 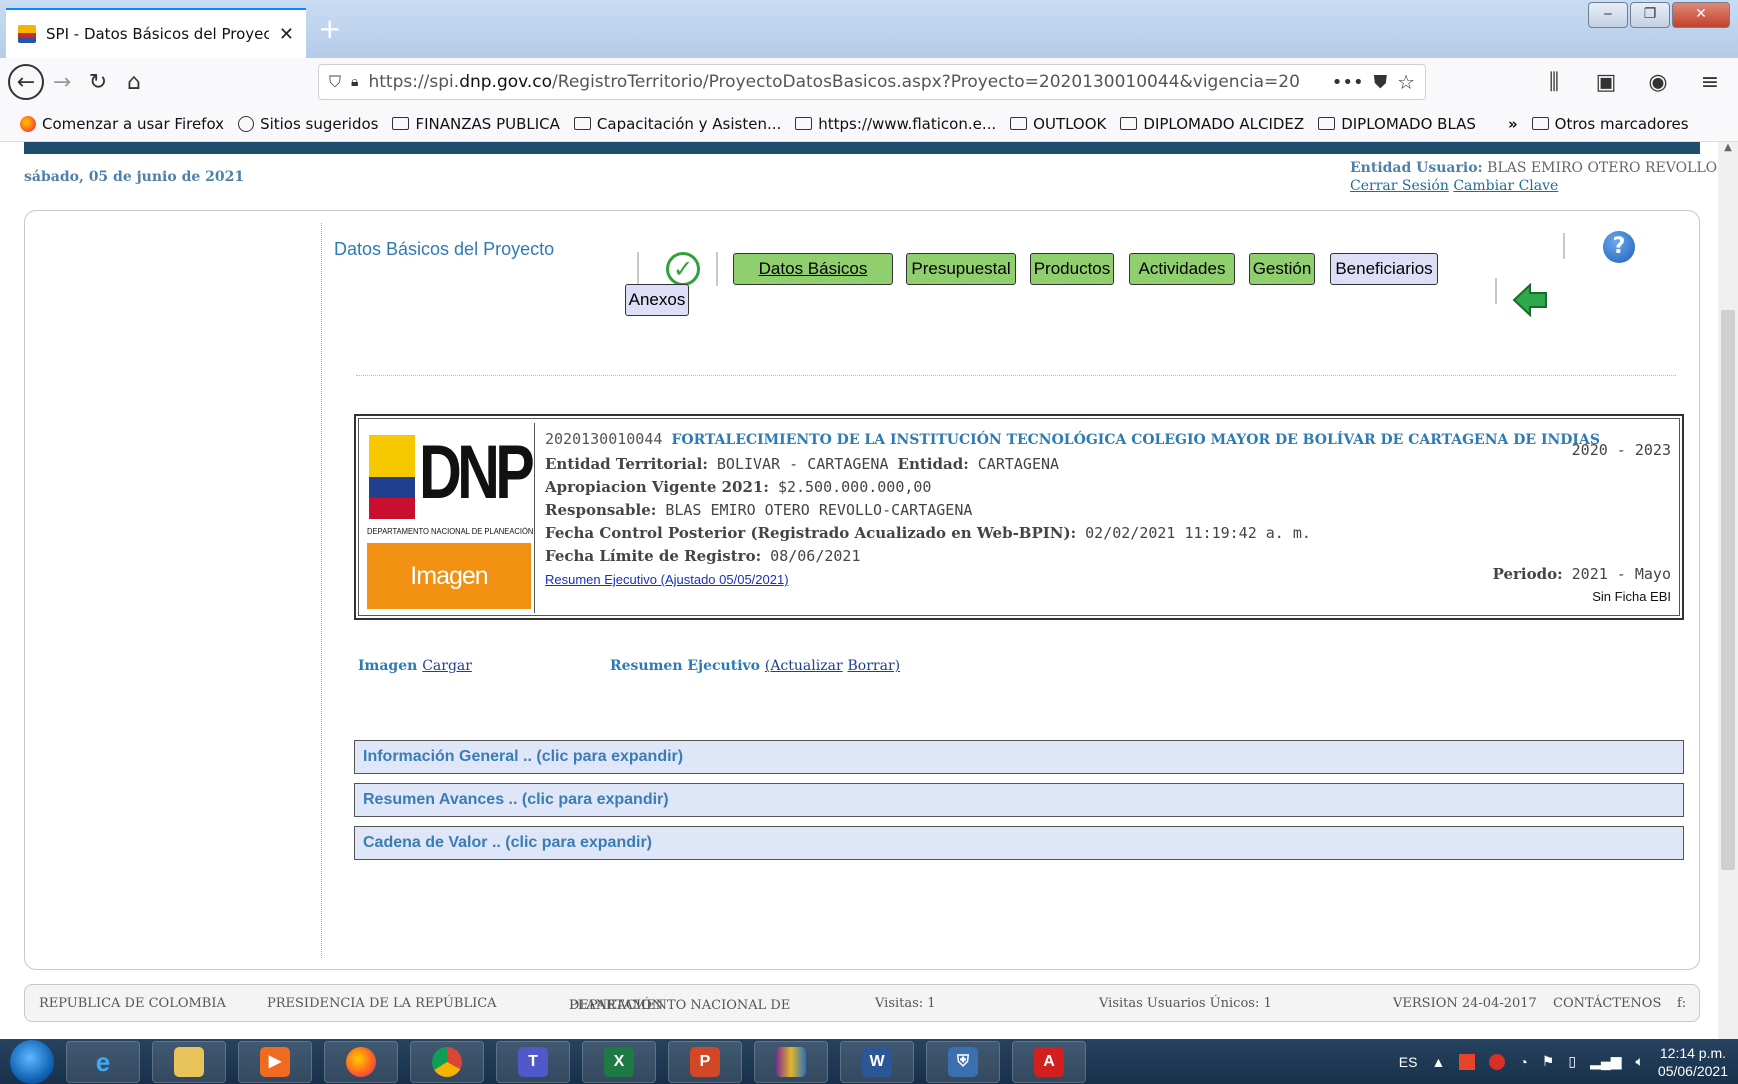 What do you see at coordinates (683, 269) in the screenshot?
I see `check-icon: ✓` at bounding box center [683, 269].